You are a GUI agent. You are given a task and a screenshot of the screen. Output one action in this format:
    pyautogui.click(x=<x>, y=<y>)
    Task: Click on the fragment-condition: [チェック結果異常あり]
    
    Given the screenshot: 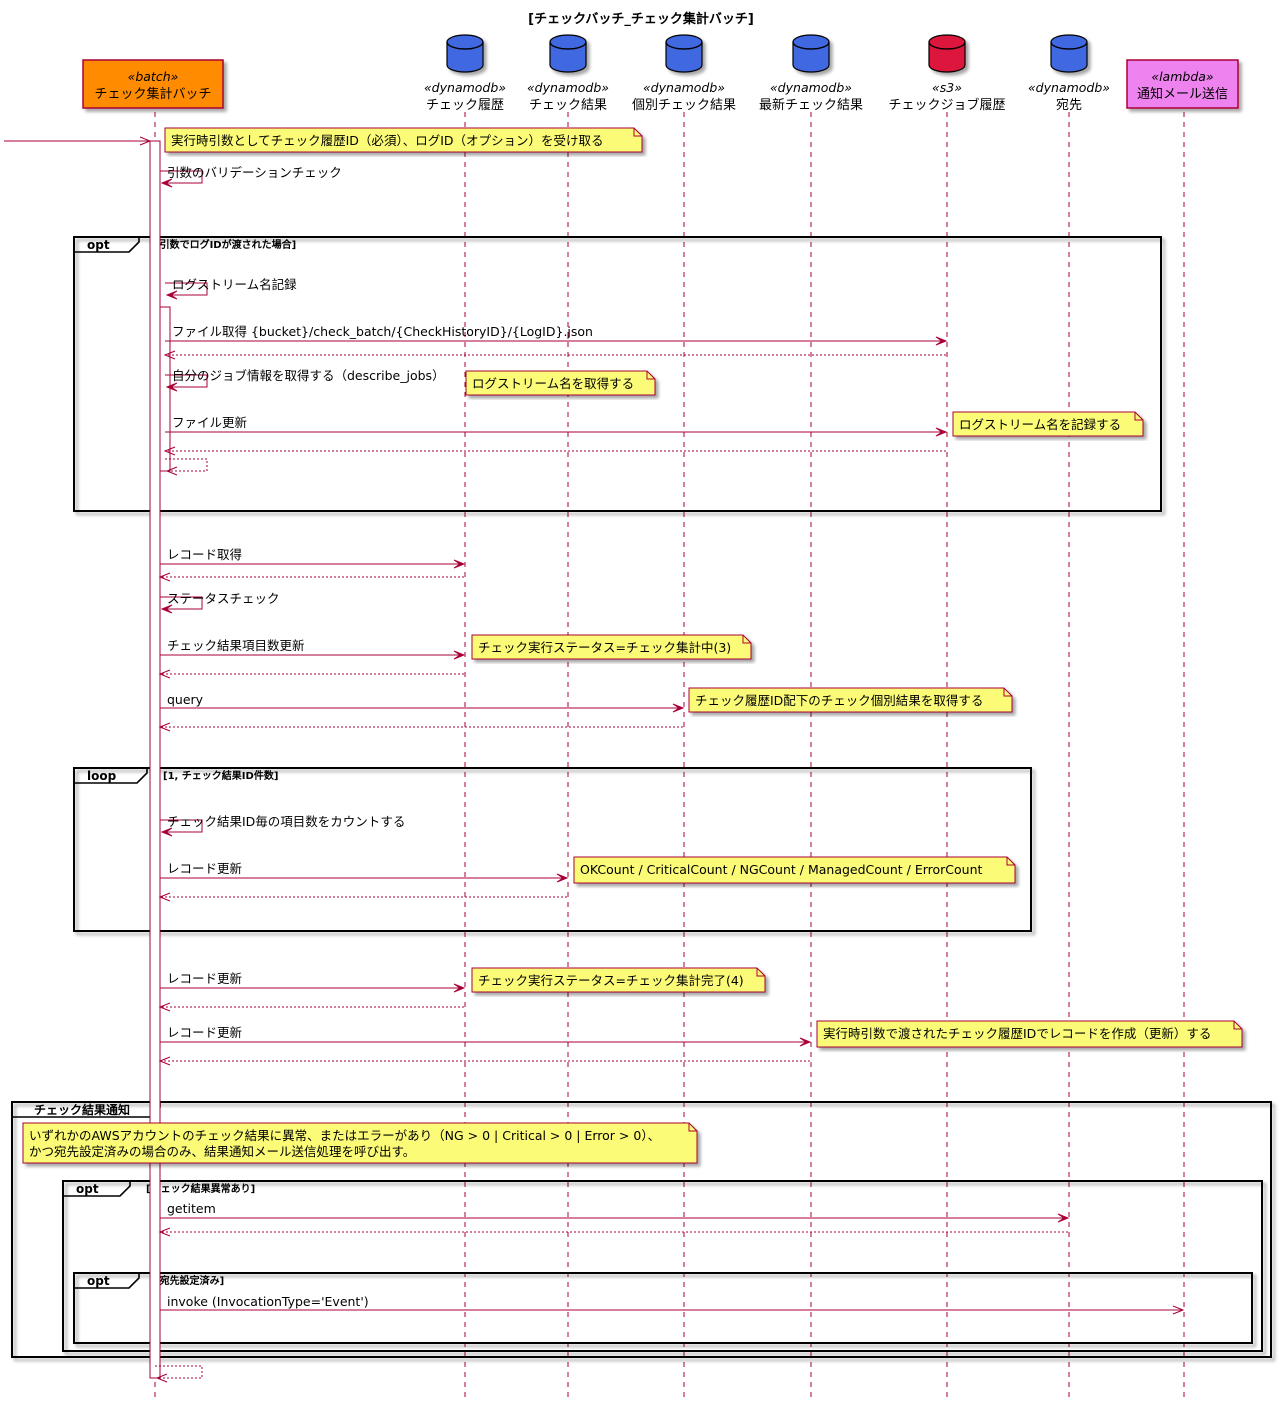 What is the action you would take?
    pyautogui.click(x=200, y=1188)
    